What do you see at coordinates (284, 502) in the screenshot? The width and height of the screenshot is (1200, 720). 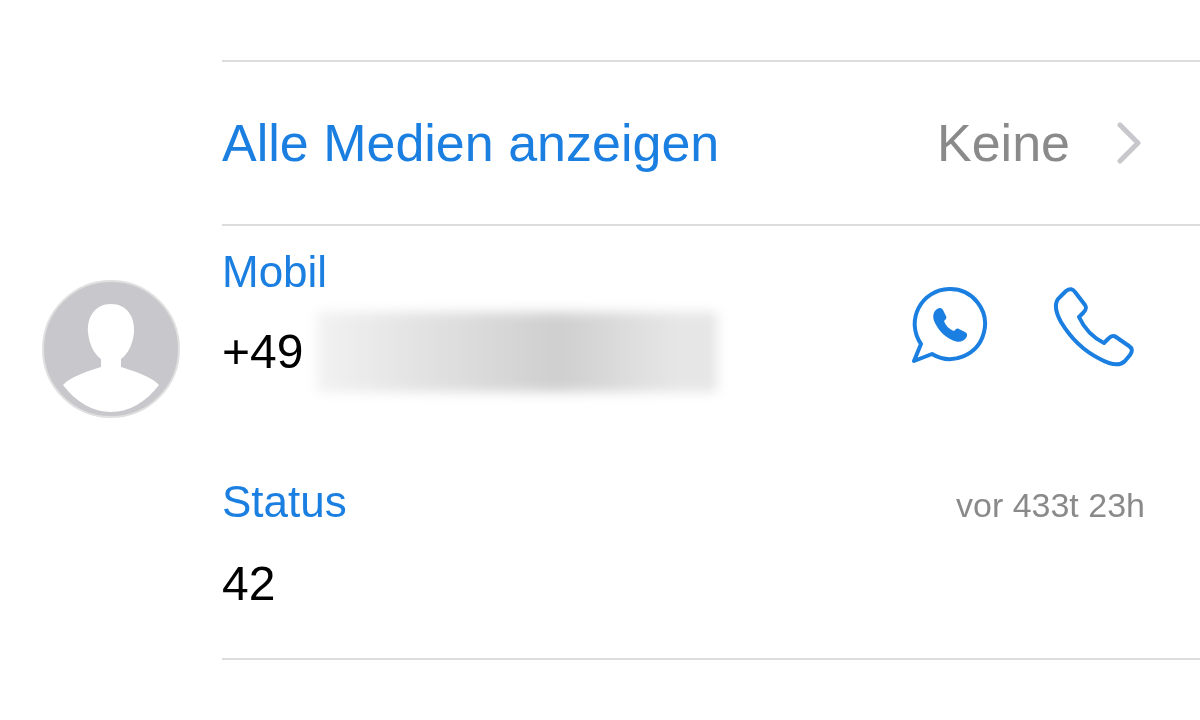 I see `status-label: Status` at bounding box center [284, 502].